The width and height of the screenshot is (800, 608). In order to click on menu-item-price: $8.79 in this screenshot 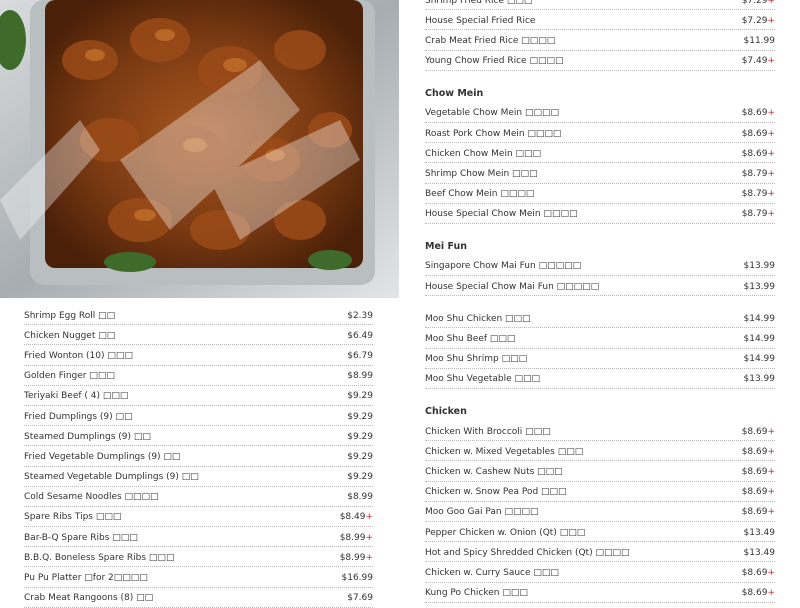, I will do `click(754, 173)`.